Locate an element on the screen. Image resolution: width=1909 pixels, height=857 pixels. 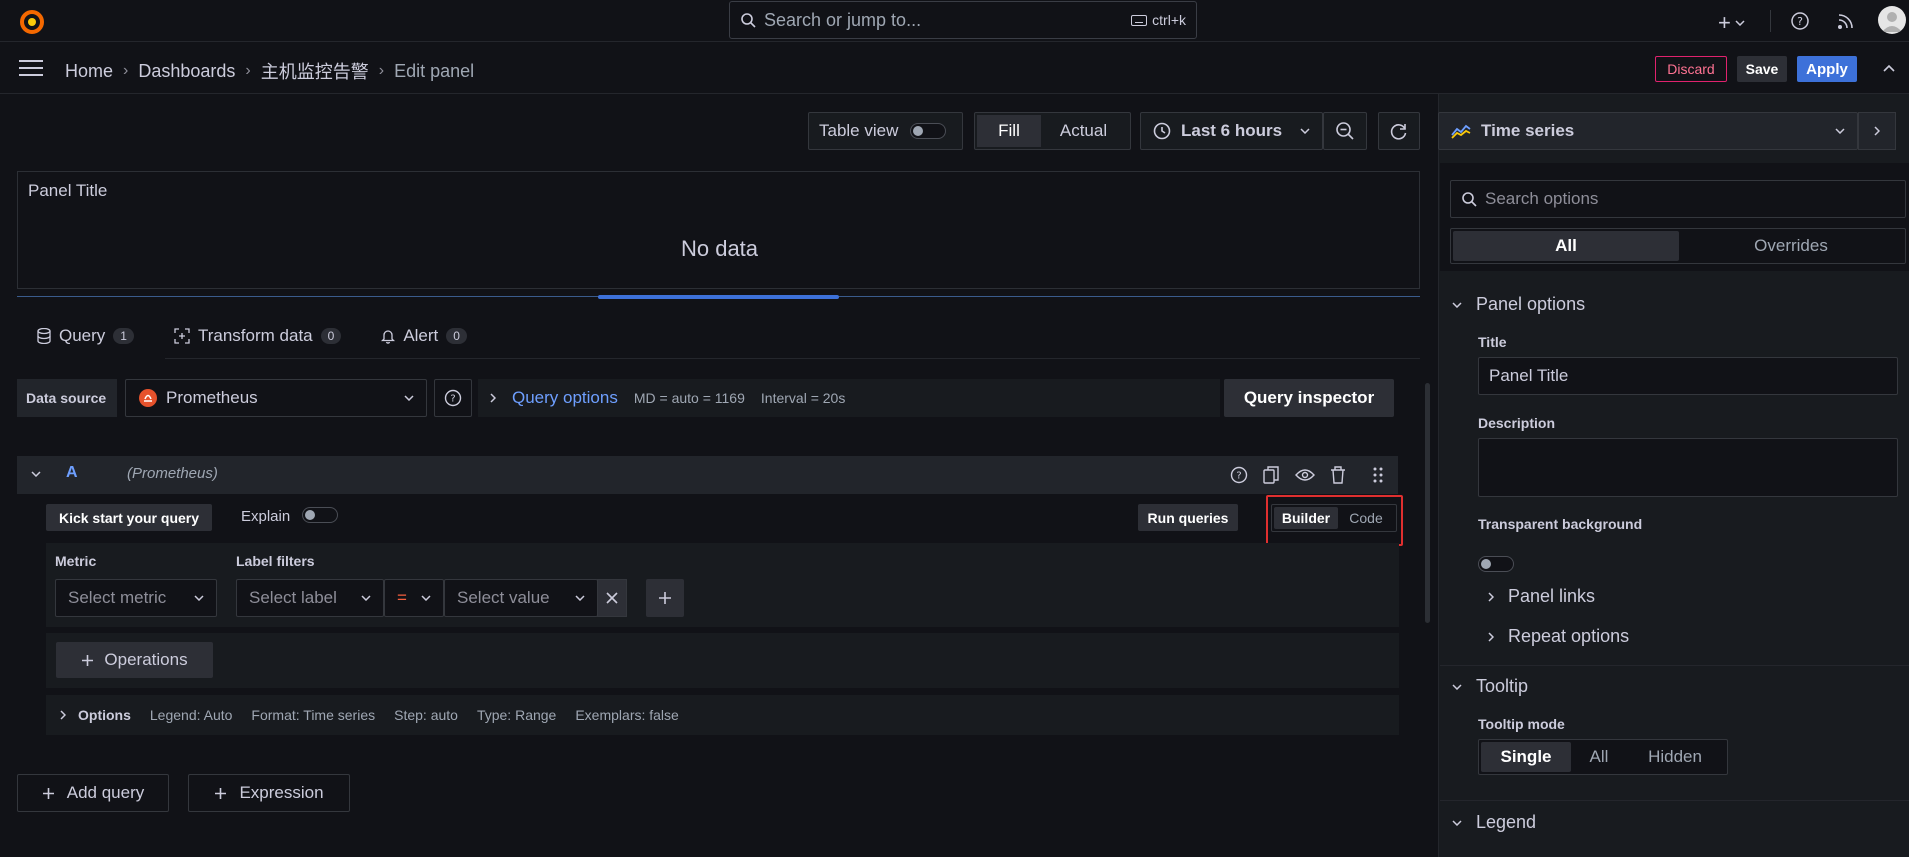
tooltip-mode-toggle: Single All Hidden is located at coordinates (1603, 757).